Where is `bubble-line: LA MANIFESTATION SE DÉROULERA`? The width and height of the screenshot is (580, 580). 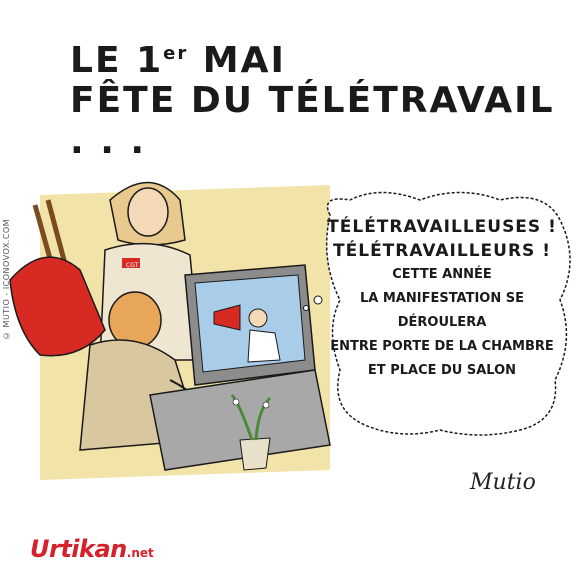
bubble-line: LA MANIFESTATION SE DÉROULERA is located at coordinates (442, 310).